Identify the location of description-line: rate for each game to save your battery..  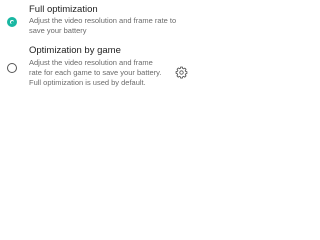
(95, 72).